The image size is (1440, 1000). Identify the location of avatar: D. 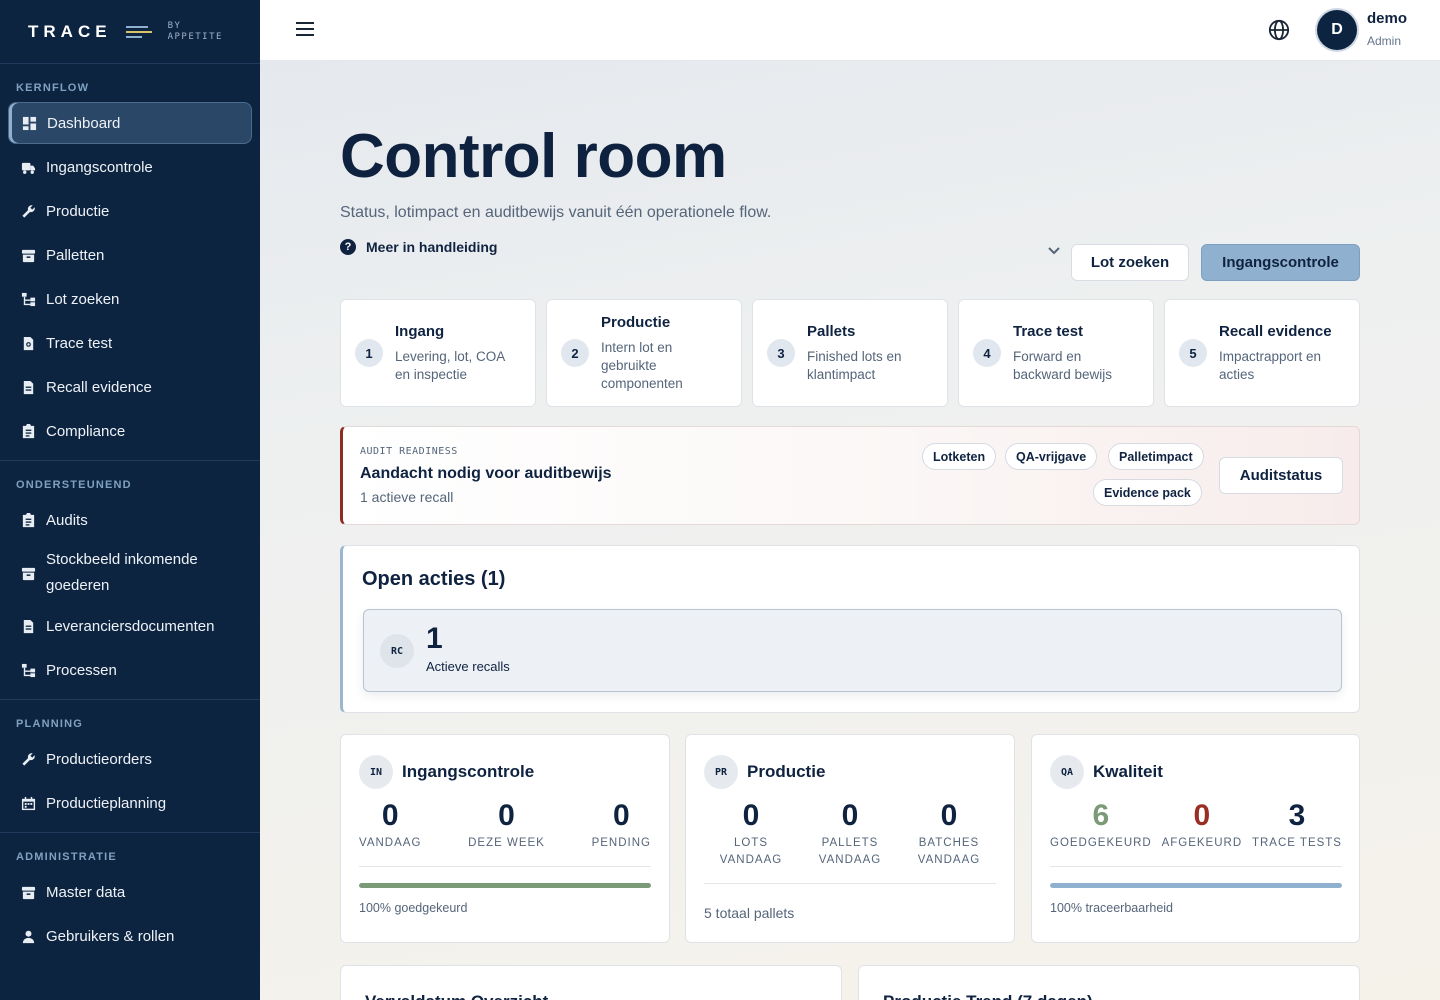
(1337, 30).